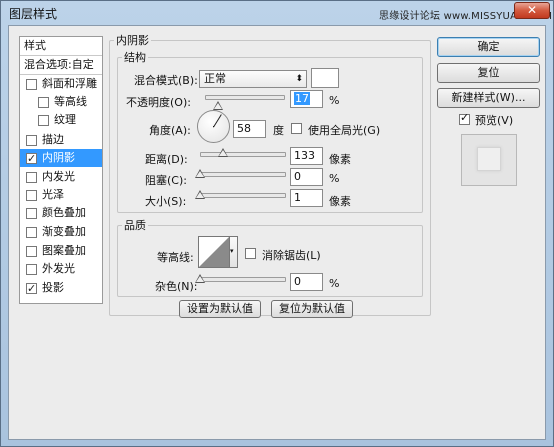  Describe the element at coordinates (306, 177) in the screenshot. I see `choke-input: 0` at that location.